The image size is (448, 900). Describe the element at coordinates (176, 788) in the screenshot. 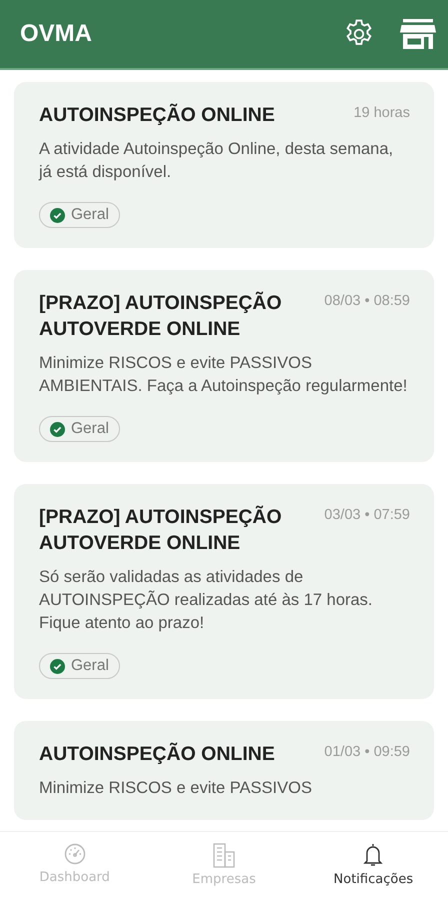

I see `notification-text: Minimize RISCOS e evite PASSIVOS` at that location.